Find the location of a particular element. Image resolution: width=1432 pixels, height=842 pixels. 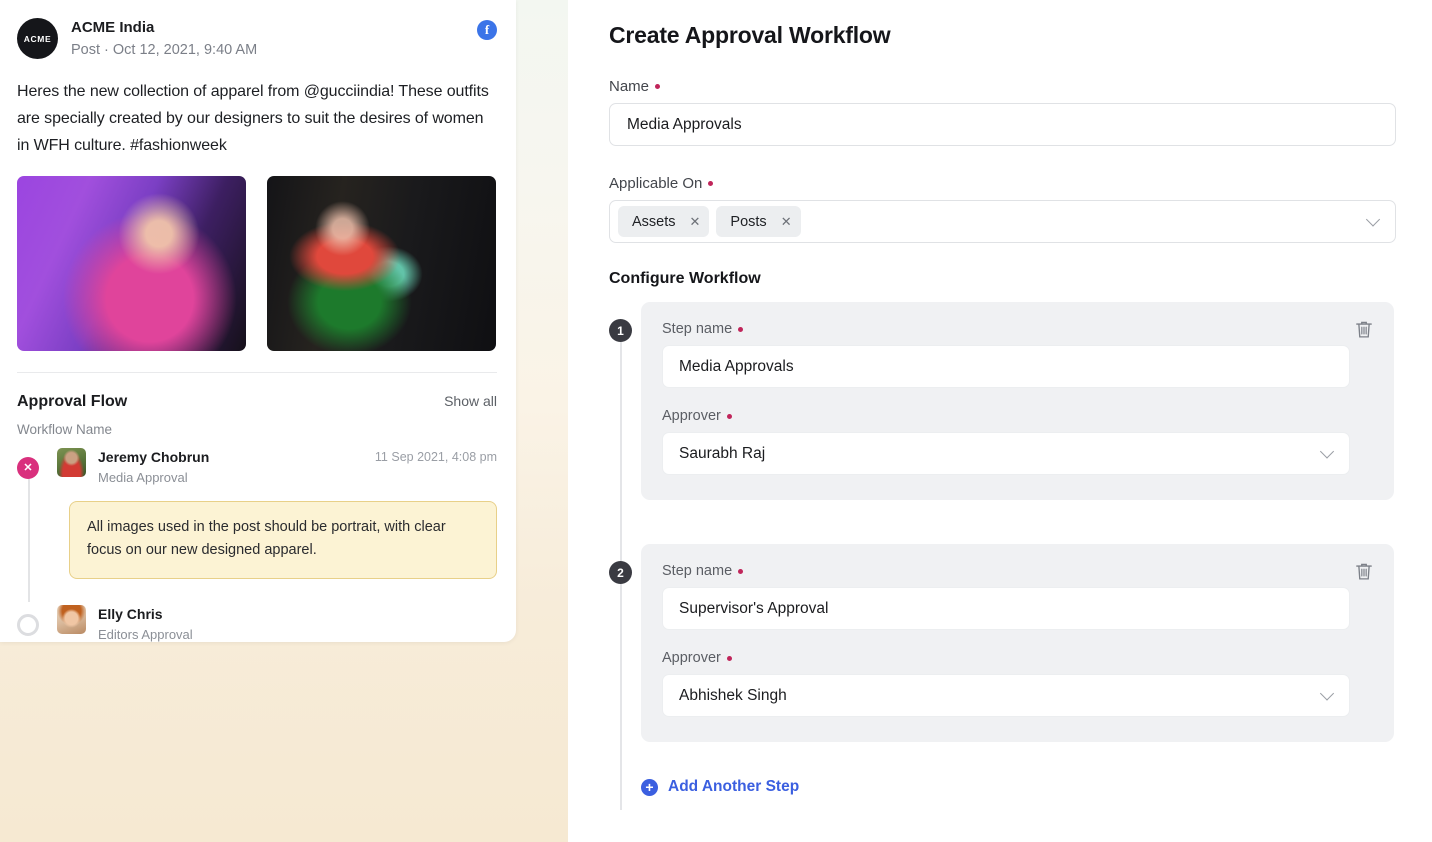

name-input: Media Approvals is located at coordinates (1002, 124).